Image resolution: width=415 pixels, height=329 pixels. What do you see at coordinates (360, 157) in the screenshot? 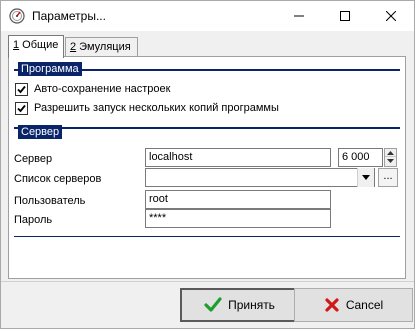
I see `port-input: 6 000` at bounding box center [360, 157].